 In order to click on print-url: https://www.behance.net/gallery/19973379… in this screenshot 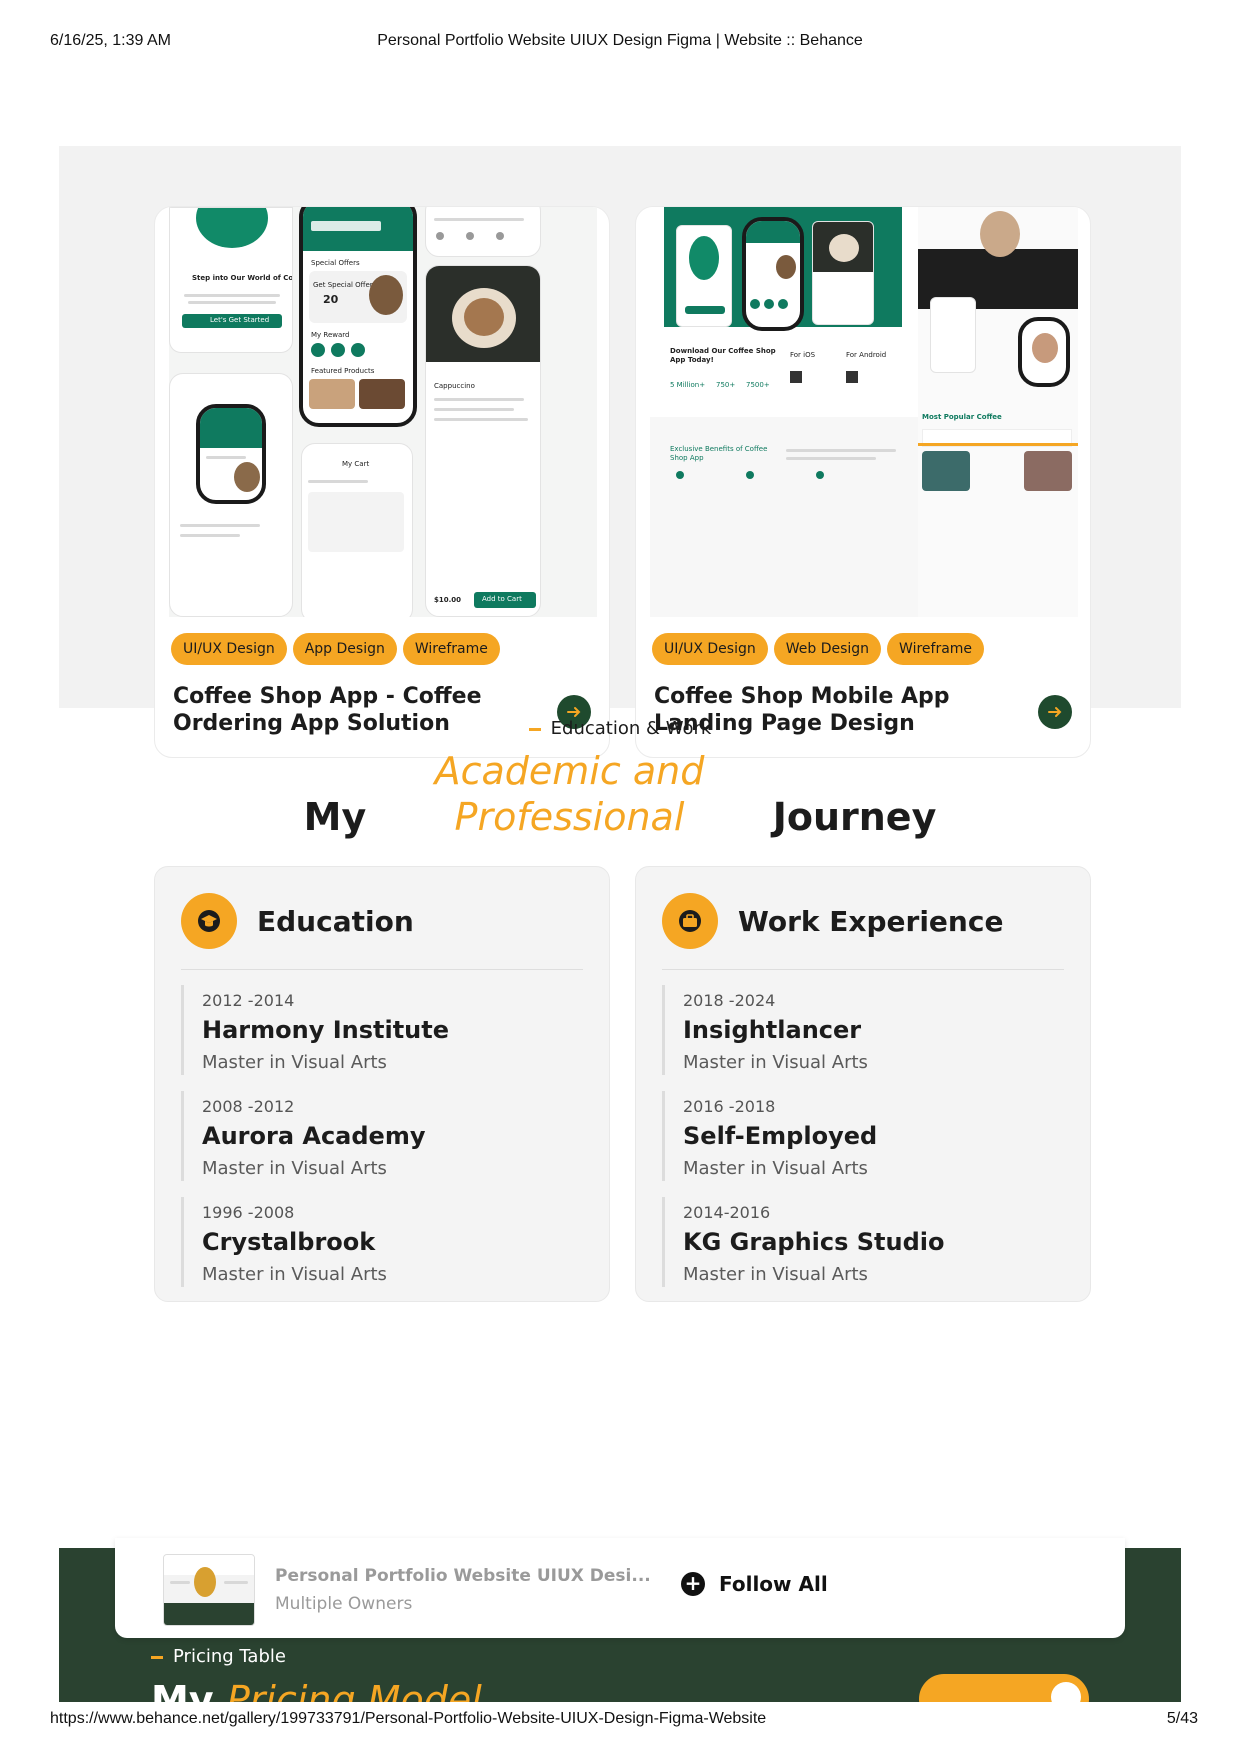, I will do `click(408, 1718)`.